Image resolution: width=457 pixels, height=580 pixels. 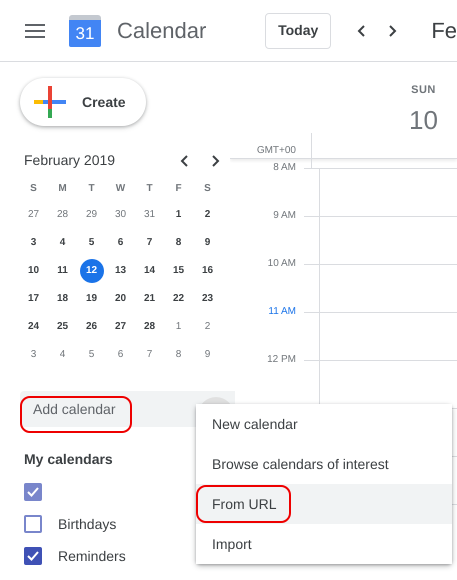 What do you see at coordinates (284, 216) in the screenshot?
I see `time-label: 9 AM` at bounding box center [284, 216].